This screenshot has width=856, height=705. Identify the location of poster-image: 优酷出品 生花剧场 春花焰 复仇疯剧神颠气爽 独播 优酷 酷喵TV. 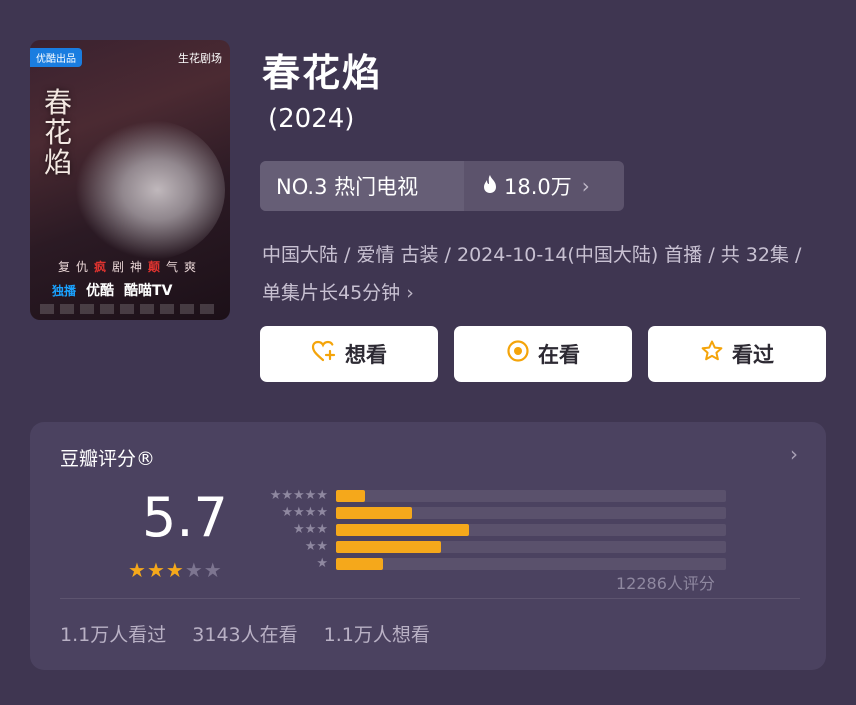
(130, 180).